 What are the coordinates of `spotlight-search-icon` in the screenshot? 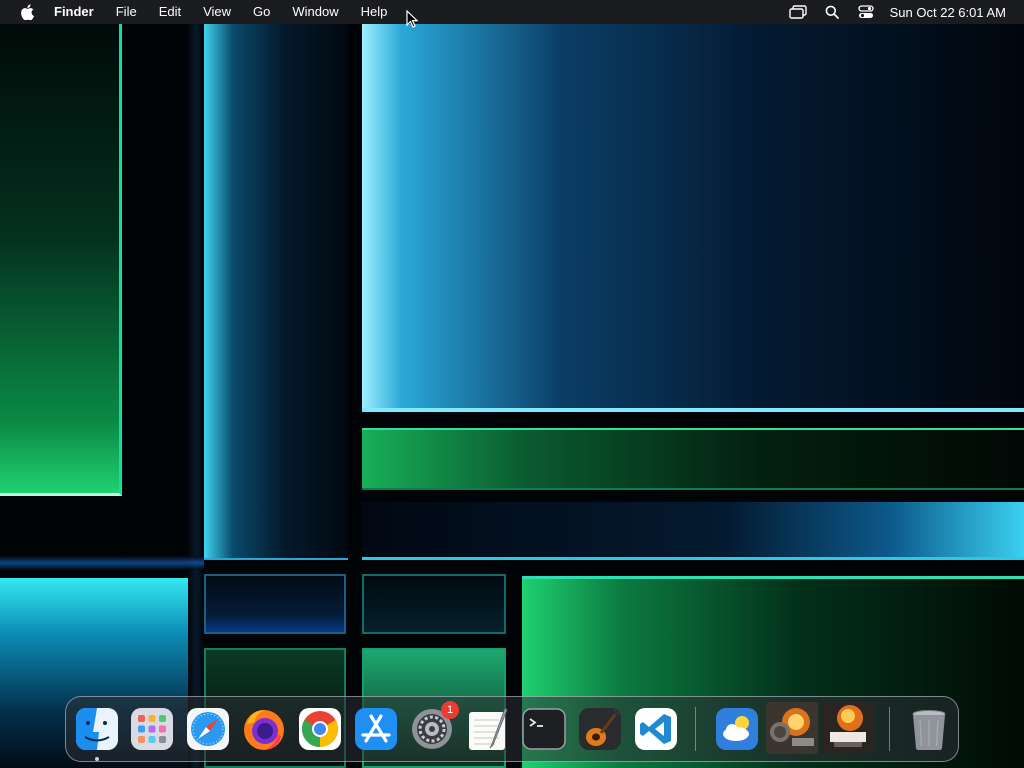 It's located at (832, 12).